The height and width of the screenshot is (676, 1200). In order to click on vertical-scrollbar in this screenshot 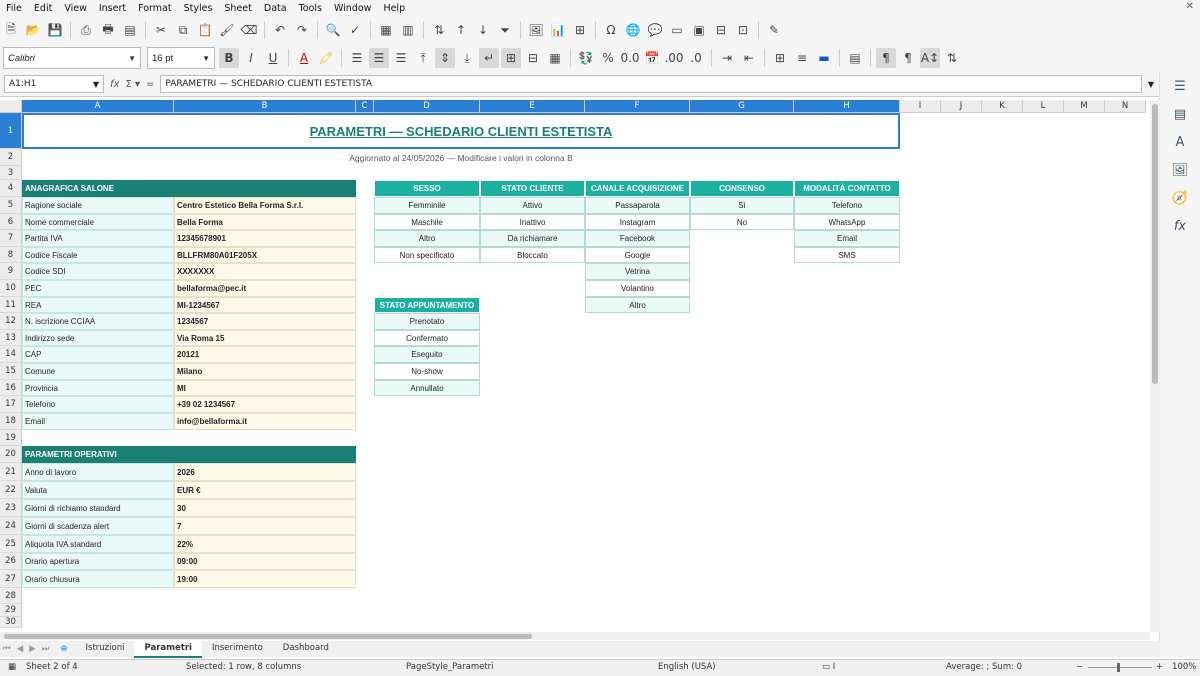, I will do `click(1155, 366)`.